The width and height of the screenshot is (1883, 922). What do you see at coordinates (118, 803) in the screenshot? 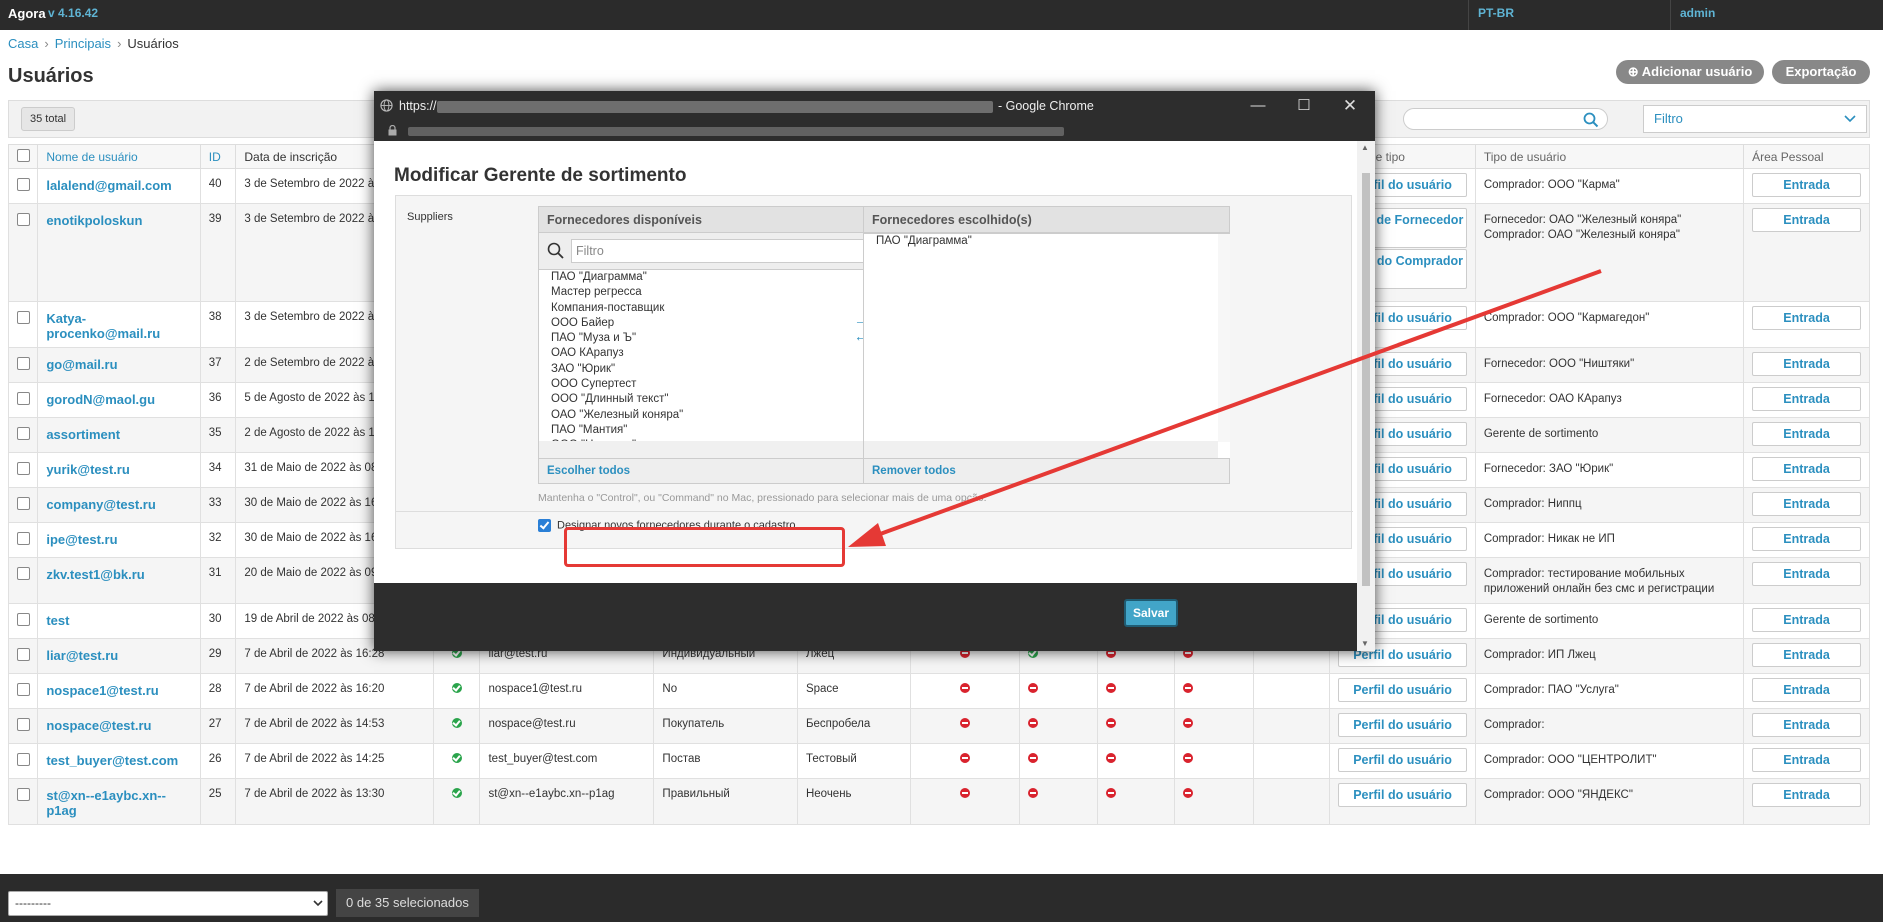
I see `username-link: st@xn--e1aybc.xn--p1ag` at bounding box center [118, 803].